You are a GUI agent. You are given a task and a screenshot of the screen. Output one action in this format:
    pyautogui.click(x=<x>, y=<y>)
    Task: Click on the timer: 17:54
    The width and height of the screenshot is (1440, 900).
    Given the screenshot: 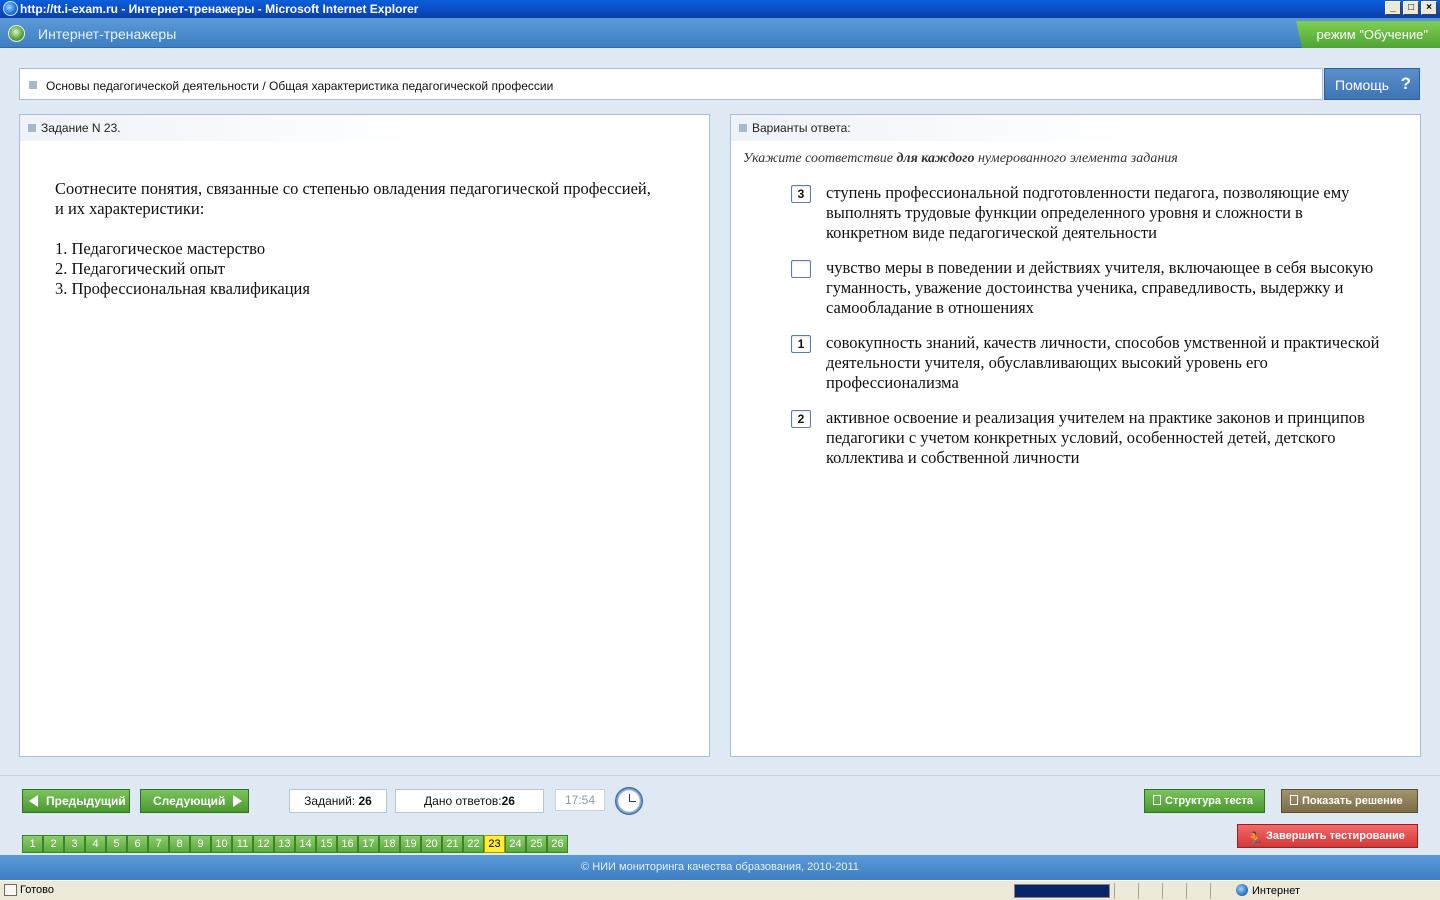 What is the action you would take?
    pyautogui.click(x=580, y=800)
    